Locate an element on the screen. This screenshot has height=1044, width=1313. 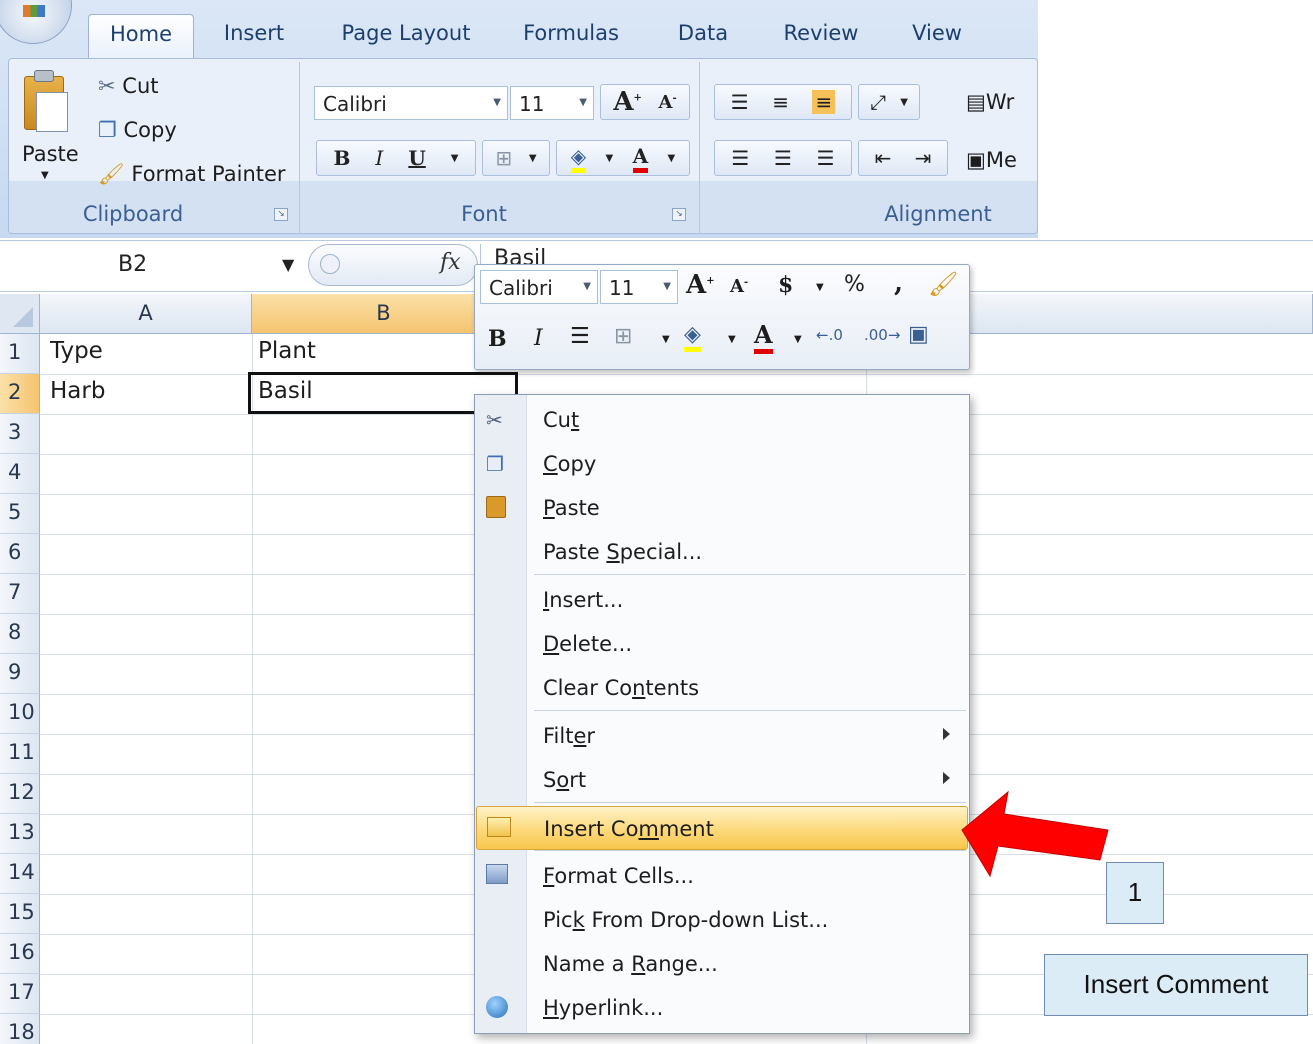
tab-insert: Insert is located at coordinates (254, 36).